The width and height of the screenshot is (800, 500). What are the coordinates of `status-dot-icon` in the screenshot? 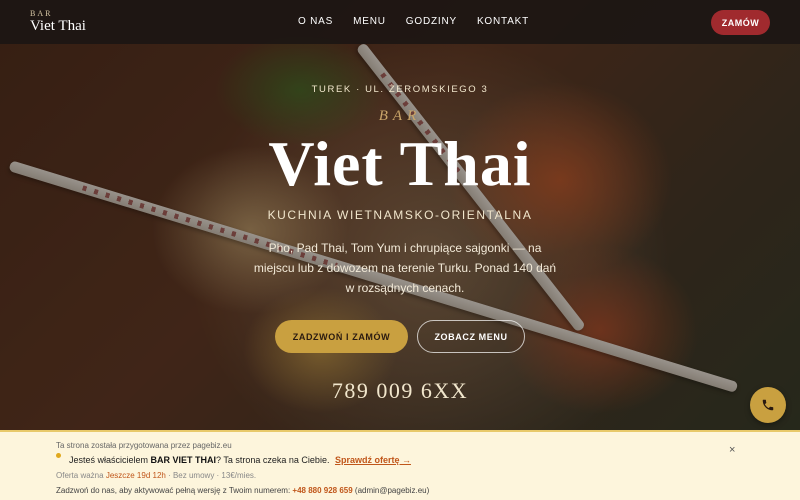 It's located at (58, 455).